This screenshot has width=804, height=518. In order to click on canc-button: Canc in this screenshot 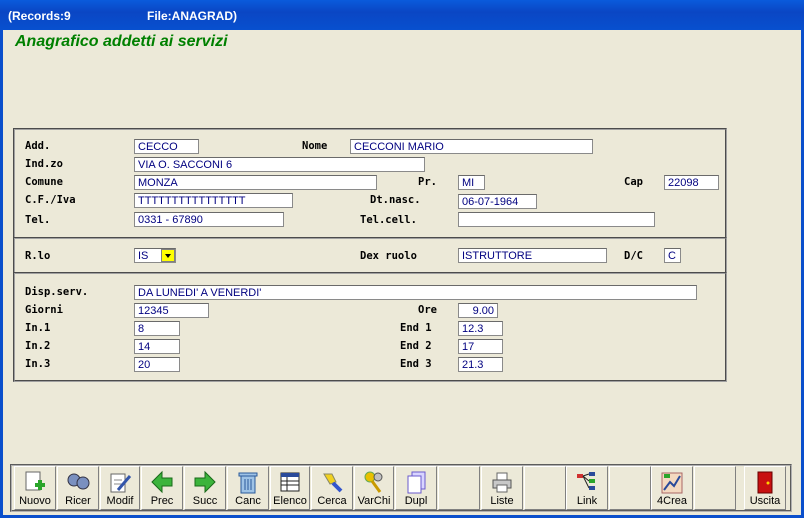, I will do `click(248, 488)`.